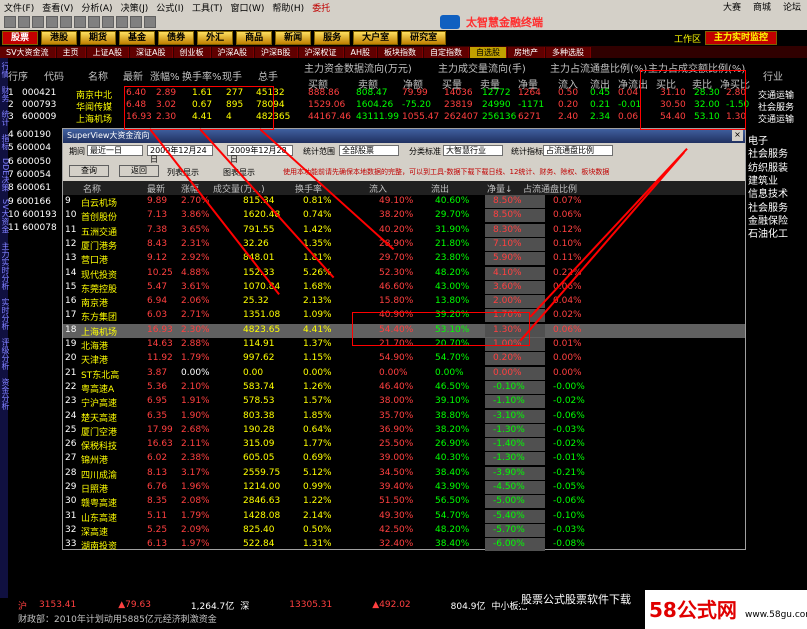 This screenshot has height=629, width=807. Describe the element at coordinates (80, 22) in the screenshot. I see `f10-icon` at that location.